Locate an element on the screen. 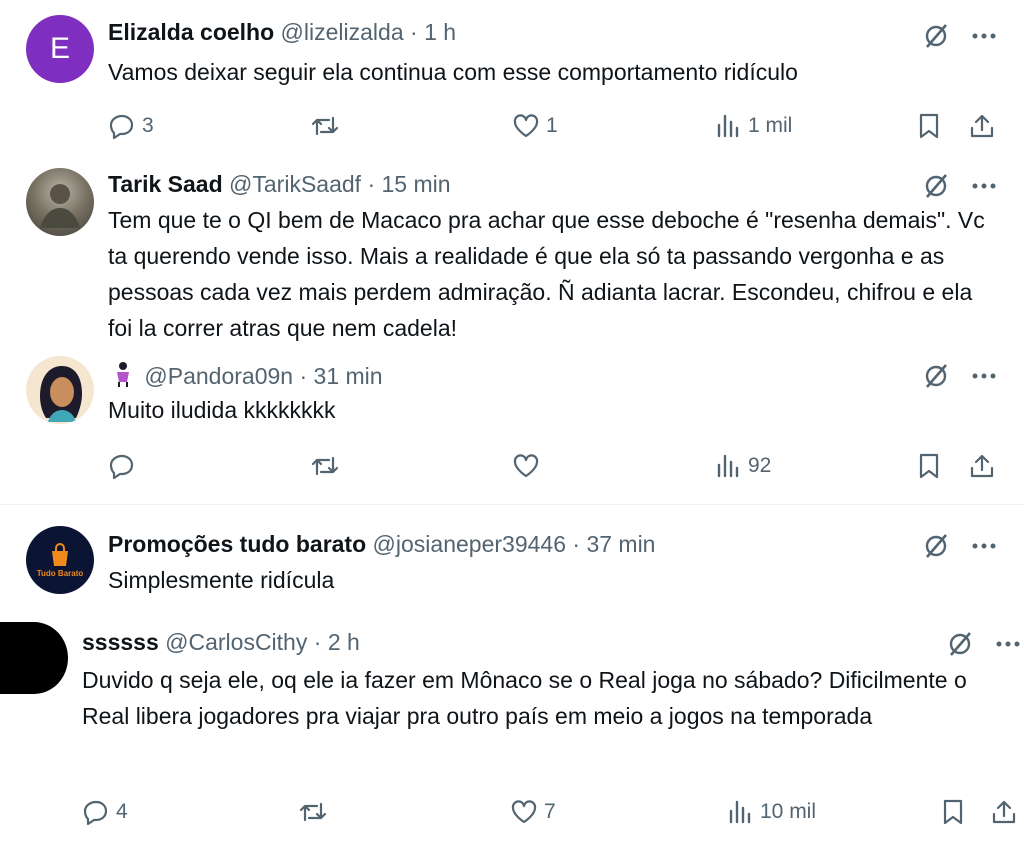  post-text: Muito iludida kkkkkkkk is located at coordinates (222, 410).